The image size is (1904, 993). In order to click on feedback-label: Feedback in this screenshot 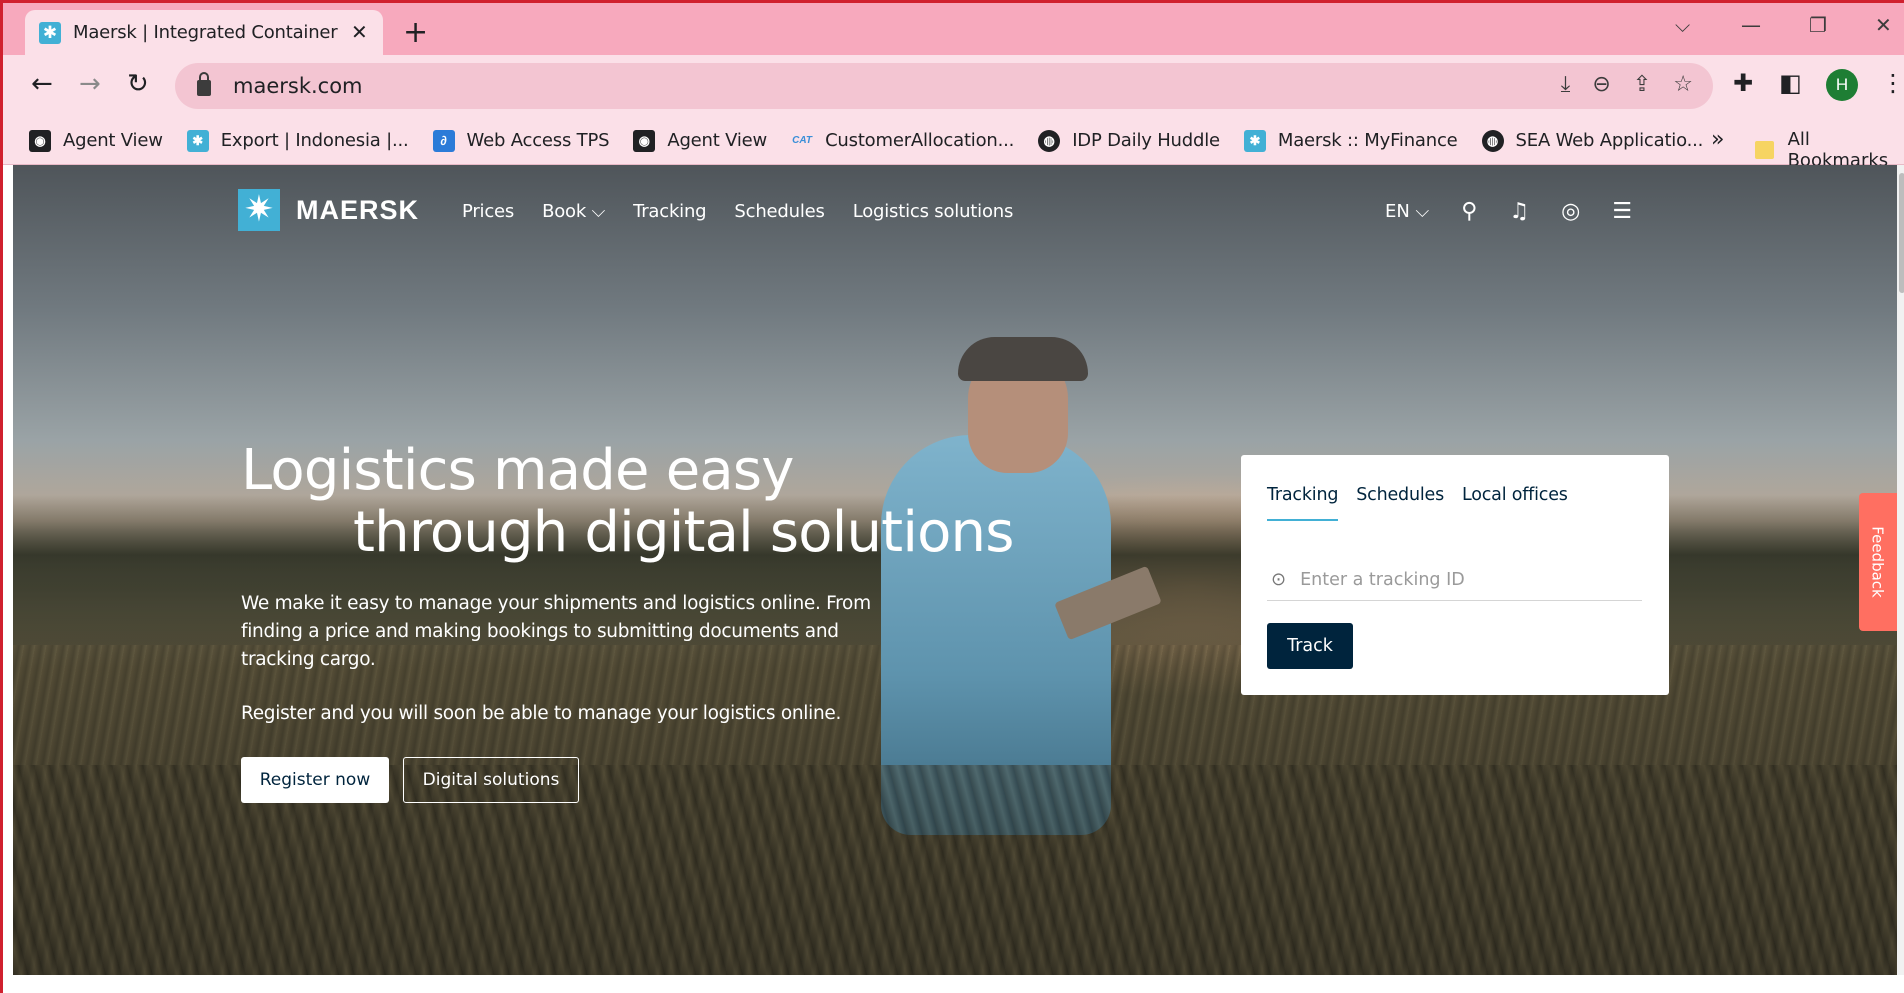, I will do `click(1878, 562)`.